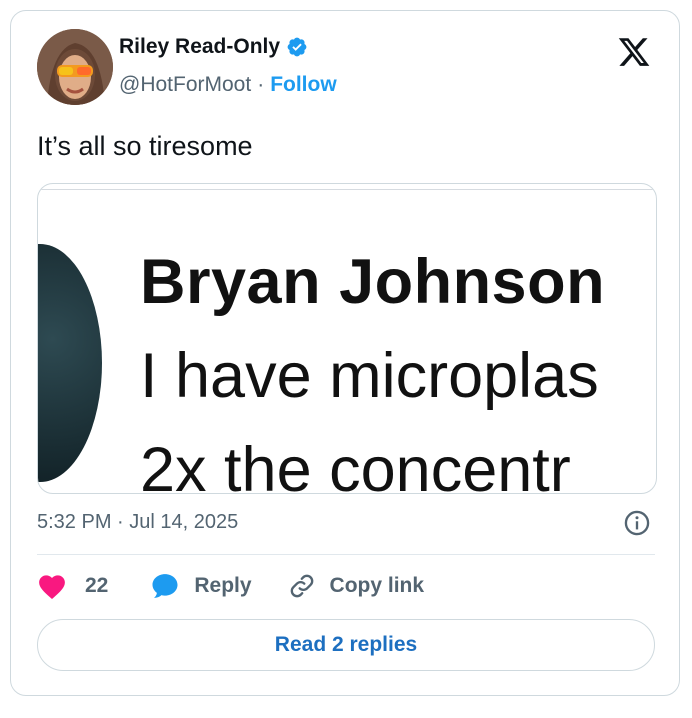 The image size is (692, 718). I want to click on like-count: 22, so click(97, 585).